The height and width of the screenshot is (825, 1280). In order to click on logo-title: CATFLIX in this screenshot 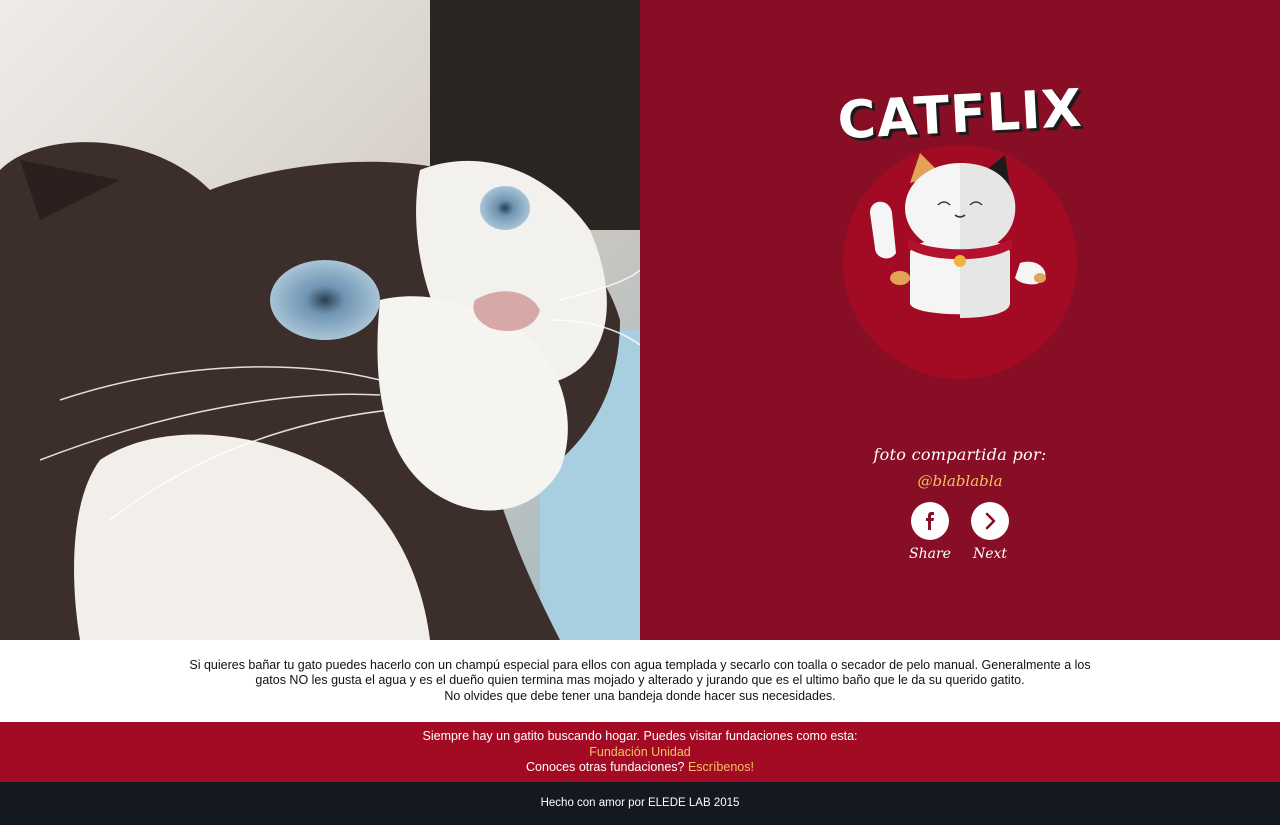, I will do `click(960, 115)`.